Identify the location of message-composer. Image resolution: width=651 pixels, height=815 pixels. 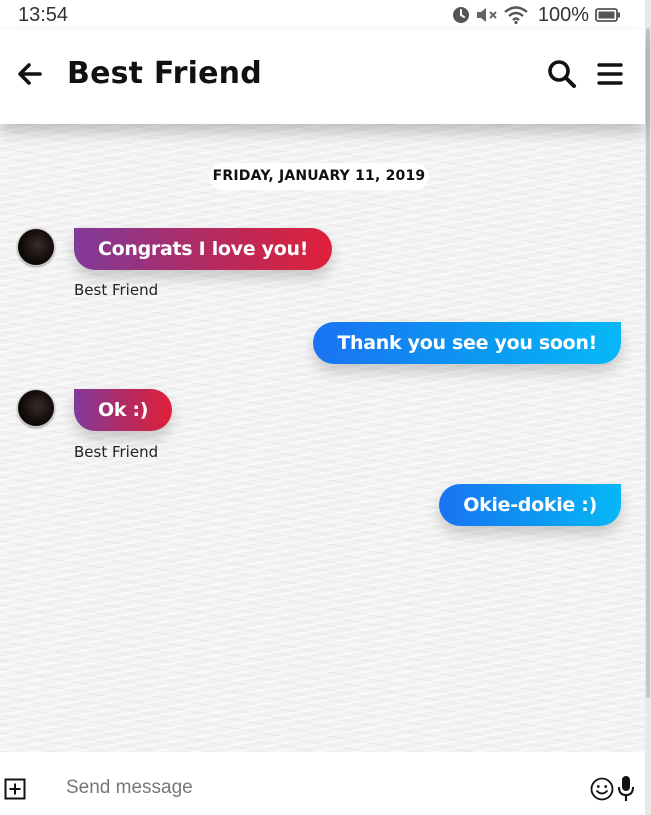
(322, 783).